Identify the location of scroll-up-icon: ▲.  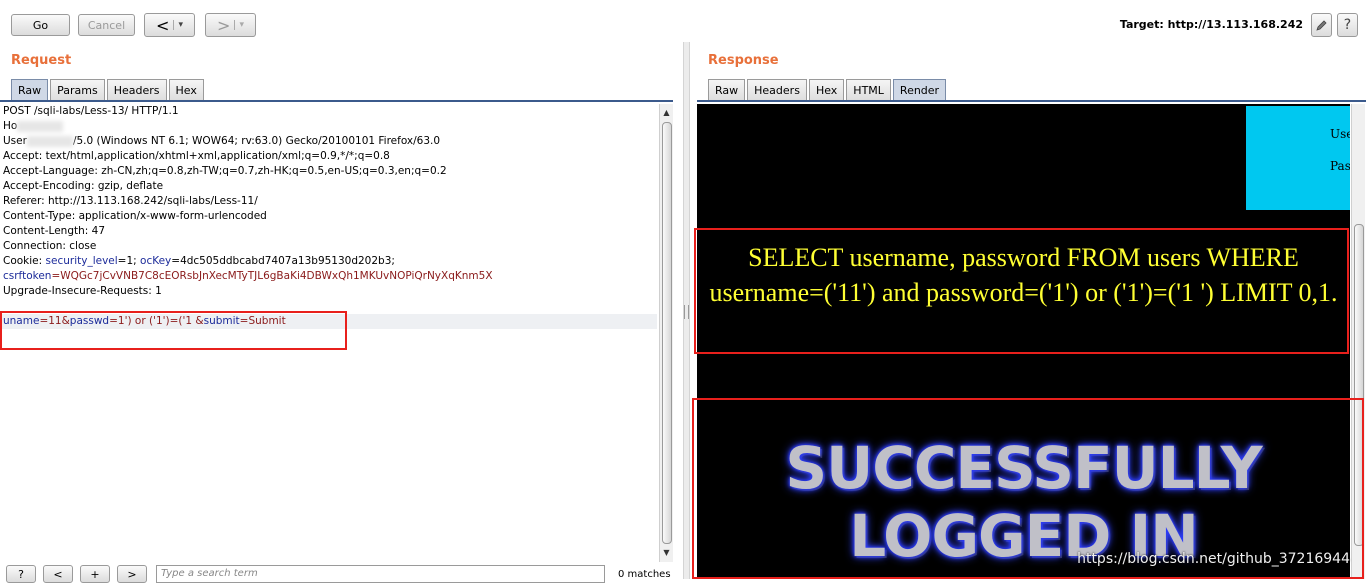
(666, 112).